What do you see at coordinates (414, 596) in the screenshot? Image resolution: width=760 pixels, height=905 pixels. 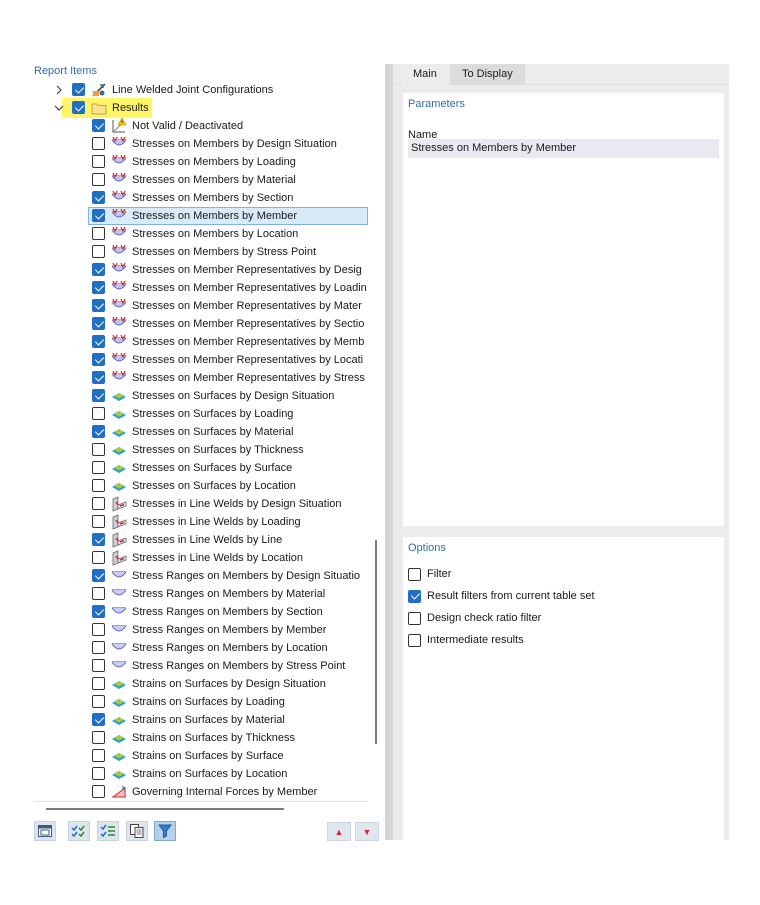 I see `option-result-filters-checkbox` at bounding box center [414, 596].